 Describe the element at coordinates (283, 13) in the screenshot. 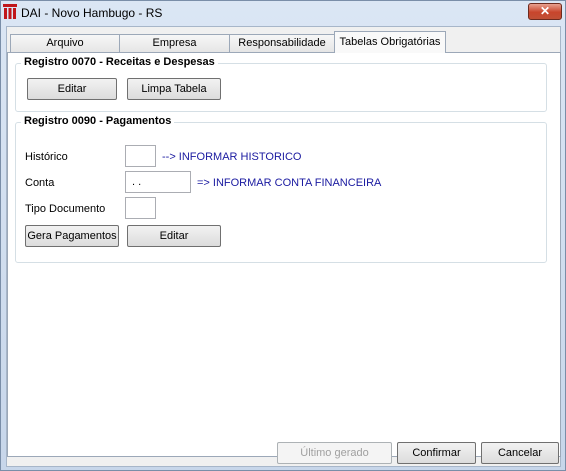

I see `title-bar: DAI - Novo Hambugo - RS ✕` at that location.